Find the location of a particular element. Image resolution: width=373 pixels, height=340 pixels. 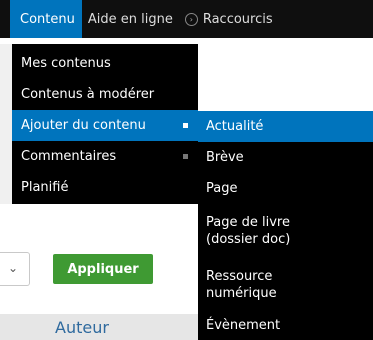

toolbar-tab-raccourcis: › Raccourcis is located at coordinates (229, 19).